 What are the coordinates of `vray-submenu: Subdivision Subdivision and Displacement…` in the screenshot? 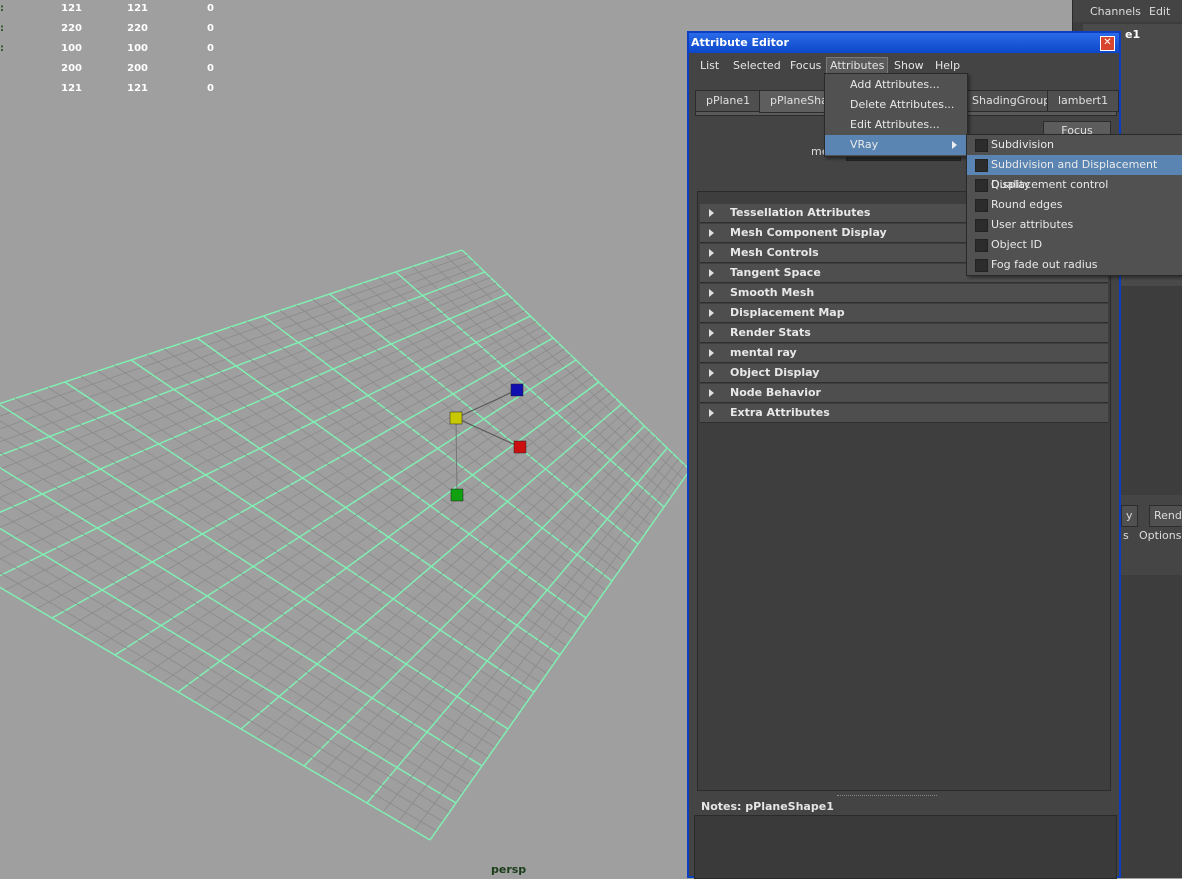 It's located at (1074, 205).